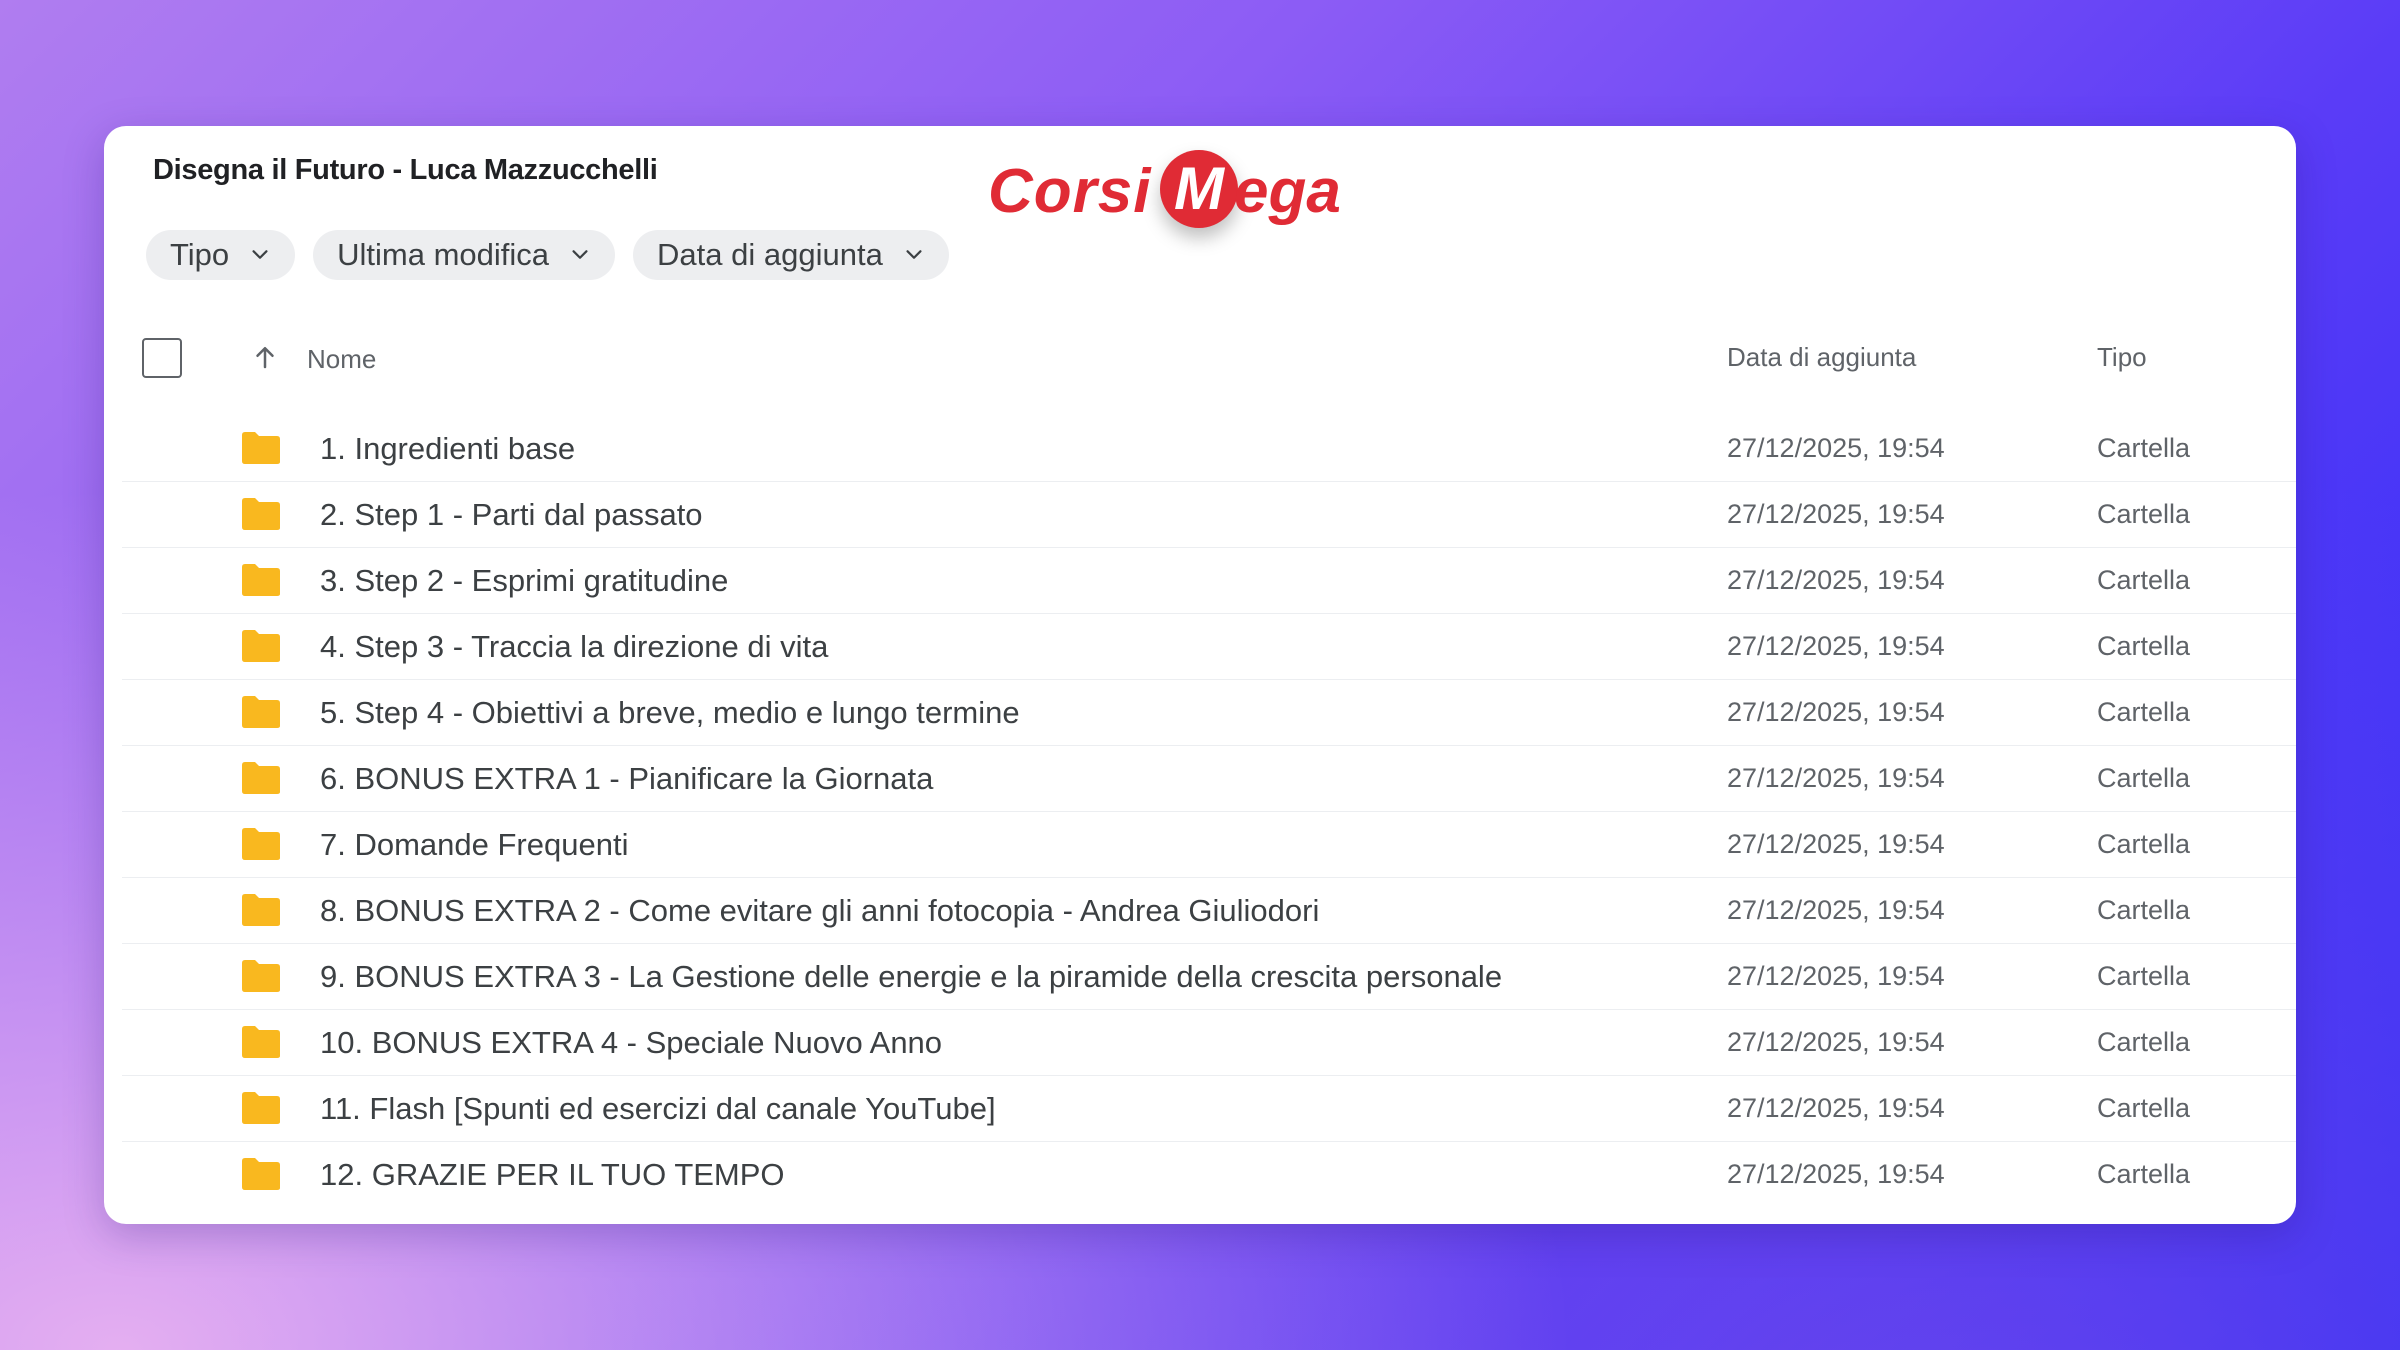 The image size is (2400, 1350). Describe the element at coordinates (1821, 357) in the screenshot. I see `column-header-date-added: Data di aggiunta` at that location.